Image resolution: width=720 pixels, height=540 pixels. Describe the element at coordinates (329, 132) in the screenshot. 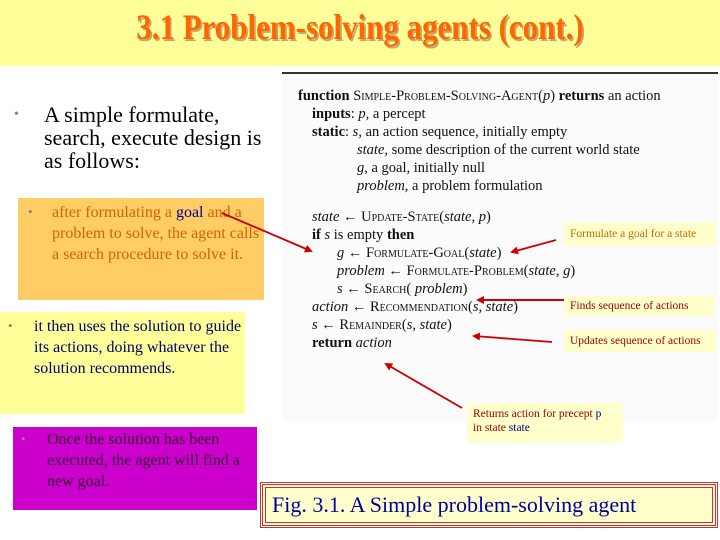

I see `keyword: static` at that location.